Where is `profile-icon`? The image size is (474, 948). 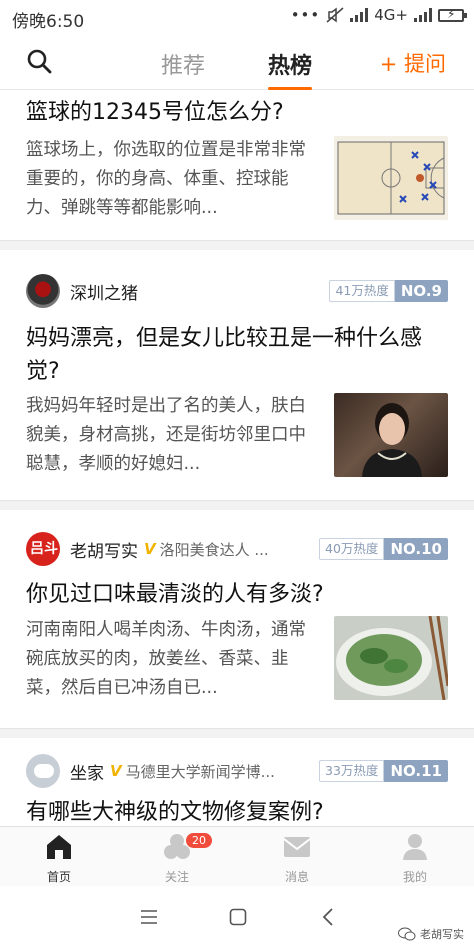
profile-icon is located at coordinates (415, 847).